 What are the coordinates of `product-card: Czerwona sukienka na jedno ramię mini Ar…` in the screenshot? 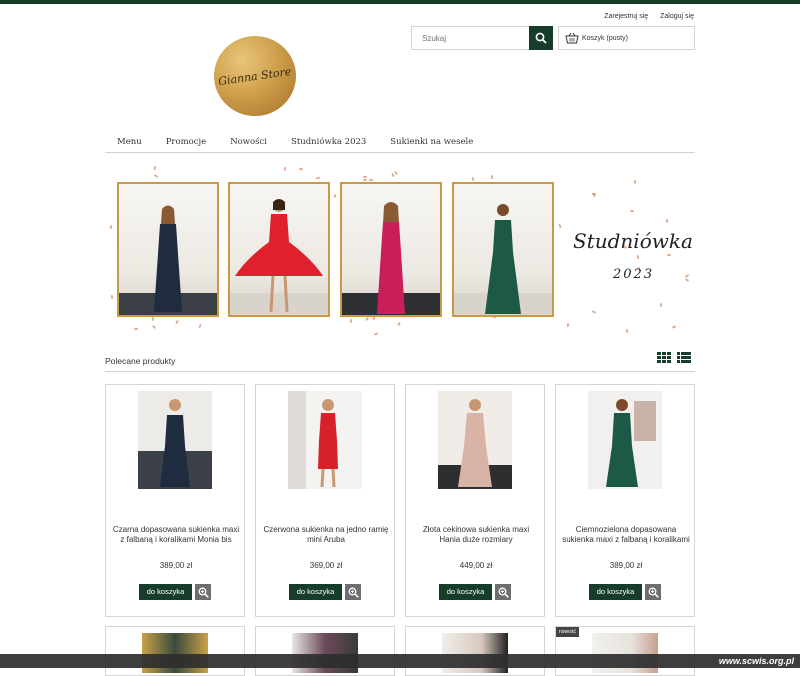 It's located at (325, 500).